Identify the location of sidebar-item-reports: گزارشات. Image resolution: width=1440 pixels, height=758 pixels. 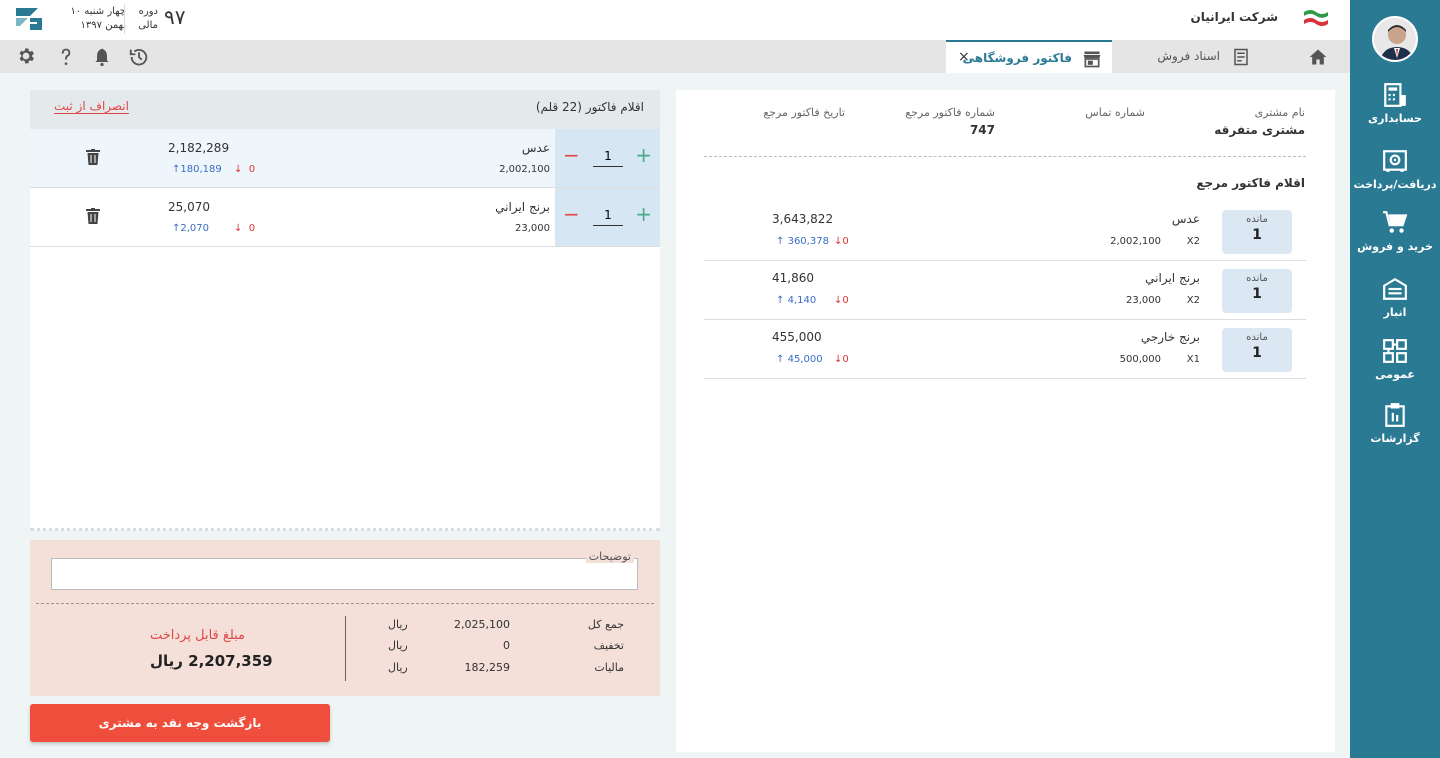
(1395, 432).